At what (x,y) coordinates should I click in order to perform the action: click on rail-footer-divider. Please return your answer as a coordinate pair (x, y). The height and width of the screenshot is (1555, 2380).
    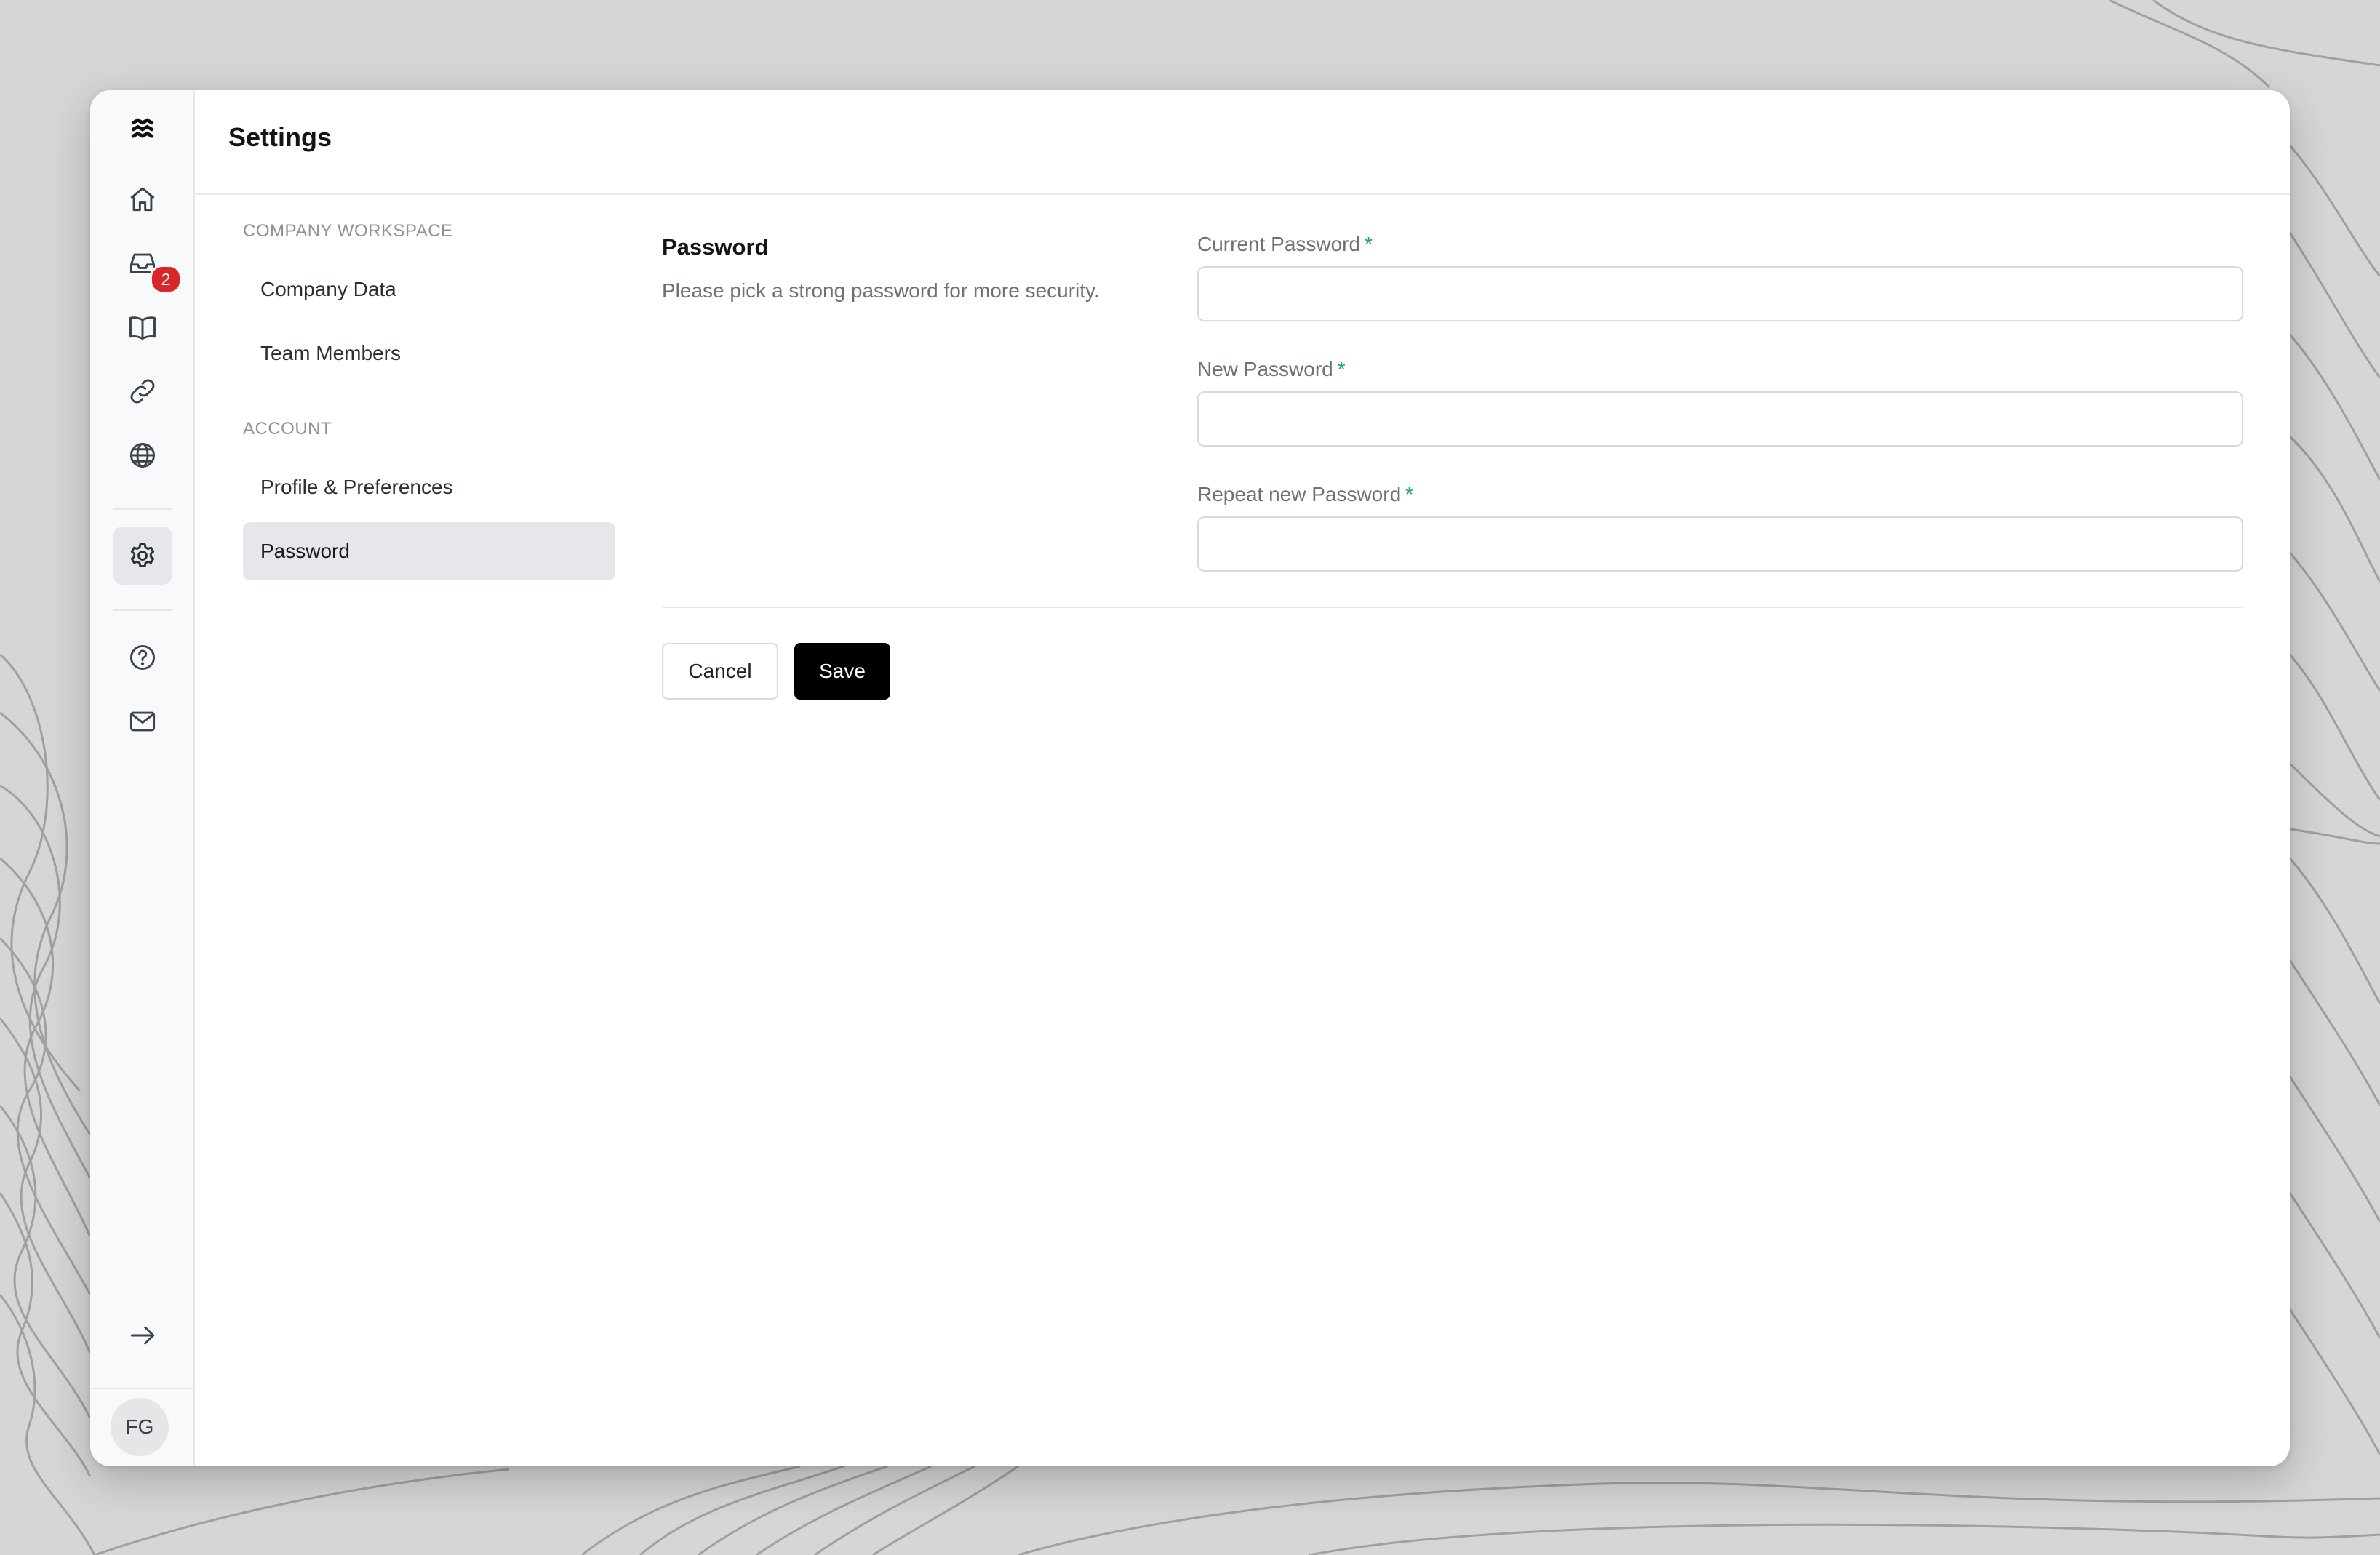
    Looking at the image, I should click on (142, 1388).